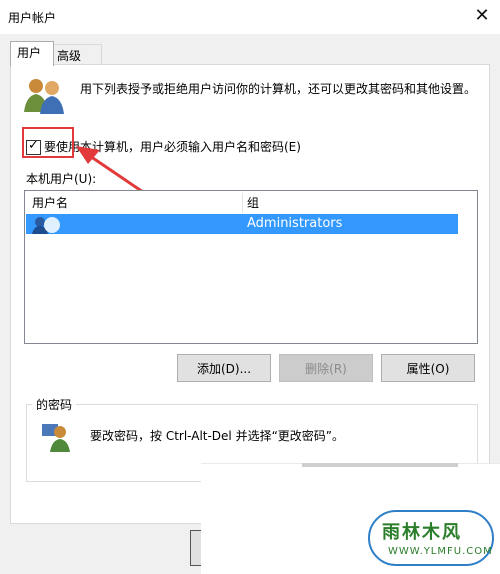 The height and width of the screenshot is (574, 500). What do you see at coordinates (253, 203) in the screenshot?
I see `column-group: 组` at bounding box center [253, 203].